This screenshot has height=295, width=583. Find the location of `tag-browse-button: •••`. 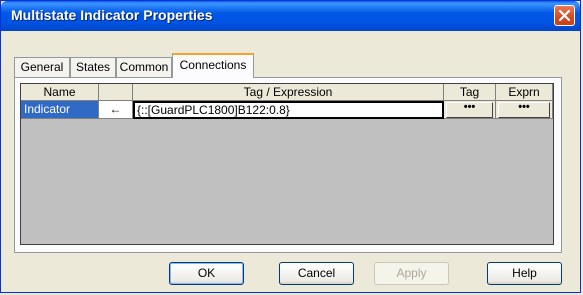

tag-browse-button: ••• is located at coordinates (469, 110).